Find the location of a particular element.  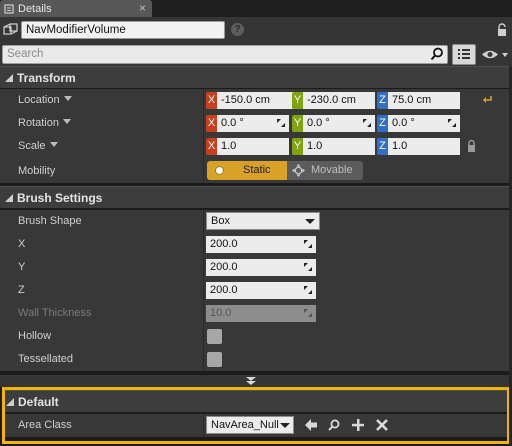

rotation-label: Rotation is located at coordinates (44, 123).